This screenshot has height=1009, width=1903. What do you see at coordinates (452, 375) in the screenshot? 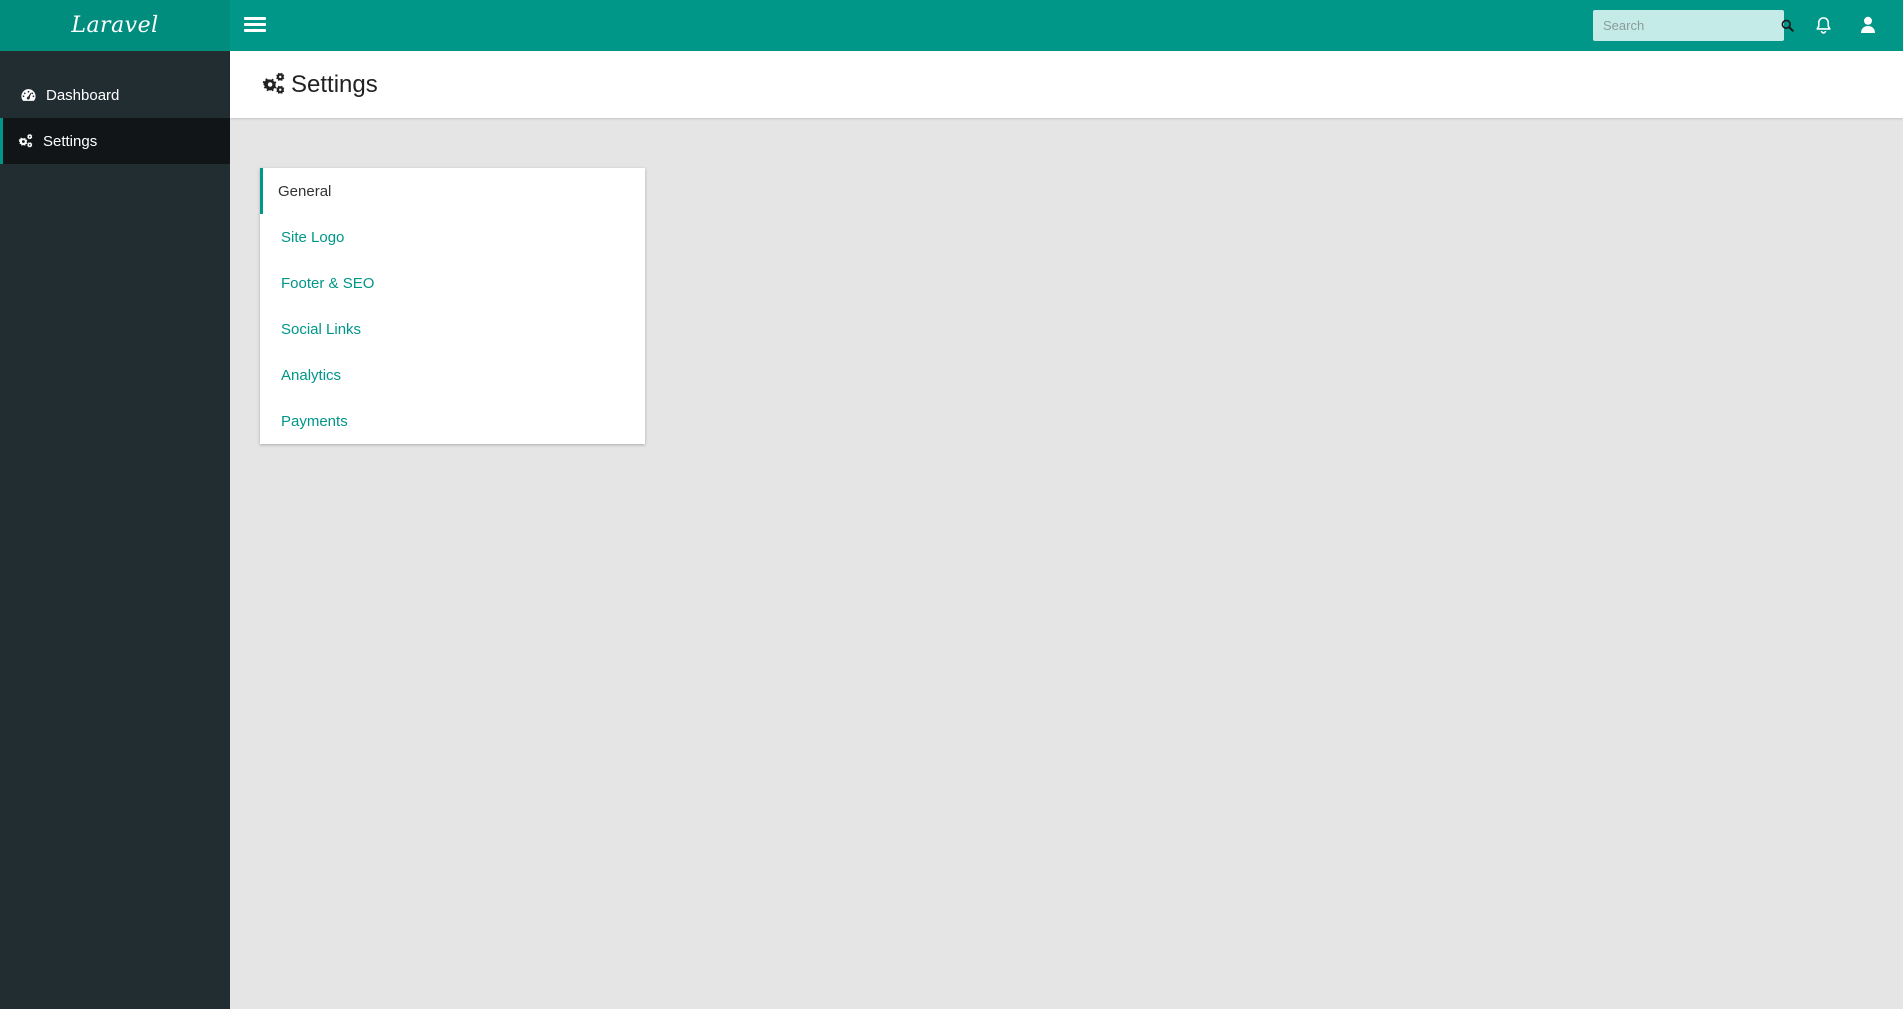
I see `settings-tab-analytics: Analytics` at bounding box center [452, 375].